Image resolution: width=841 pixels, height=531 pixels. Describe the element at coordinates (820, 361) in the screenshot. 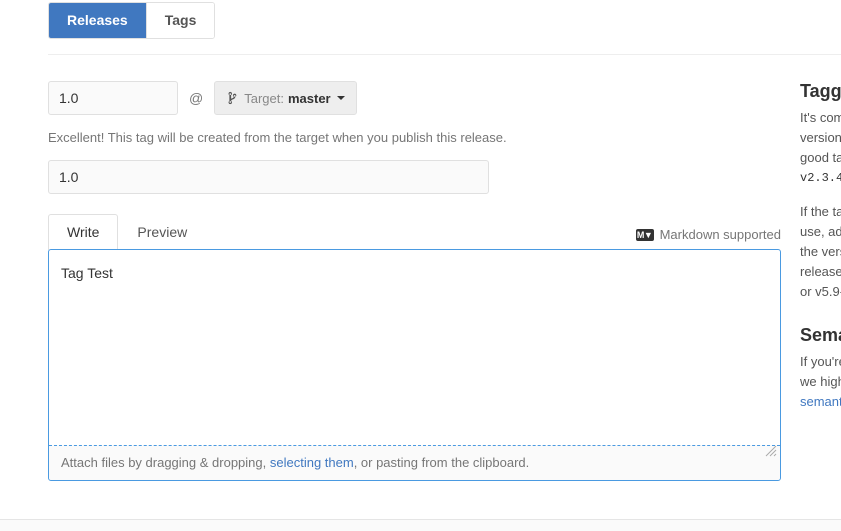

I see `semver-line-1: If you're new to releasing software,` at that location.